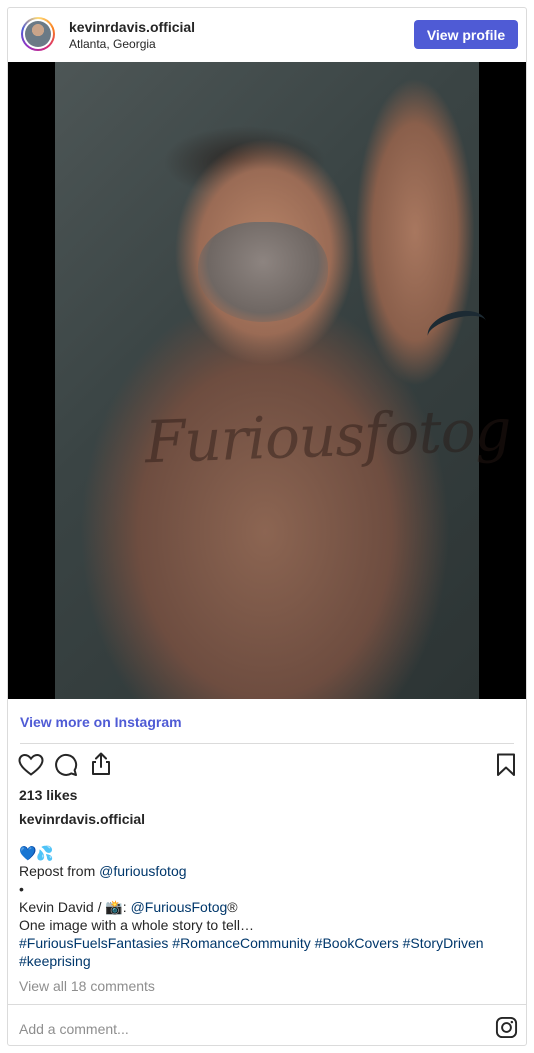 The height and width of the screenshot is (1053, 534). What do you see at coordinates (142, 871) in the screenshot?
I see `repost-handle-link: @furiousfotog` at bounding box center [142, 871].